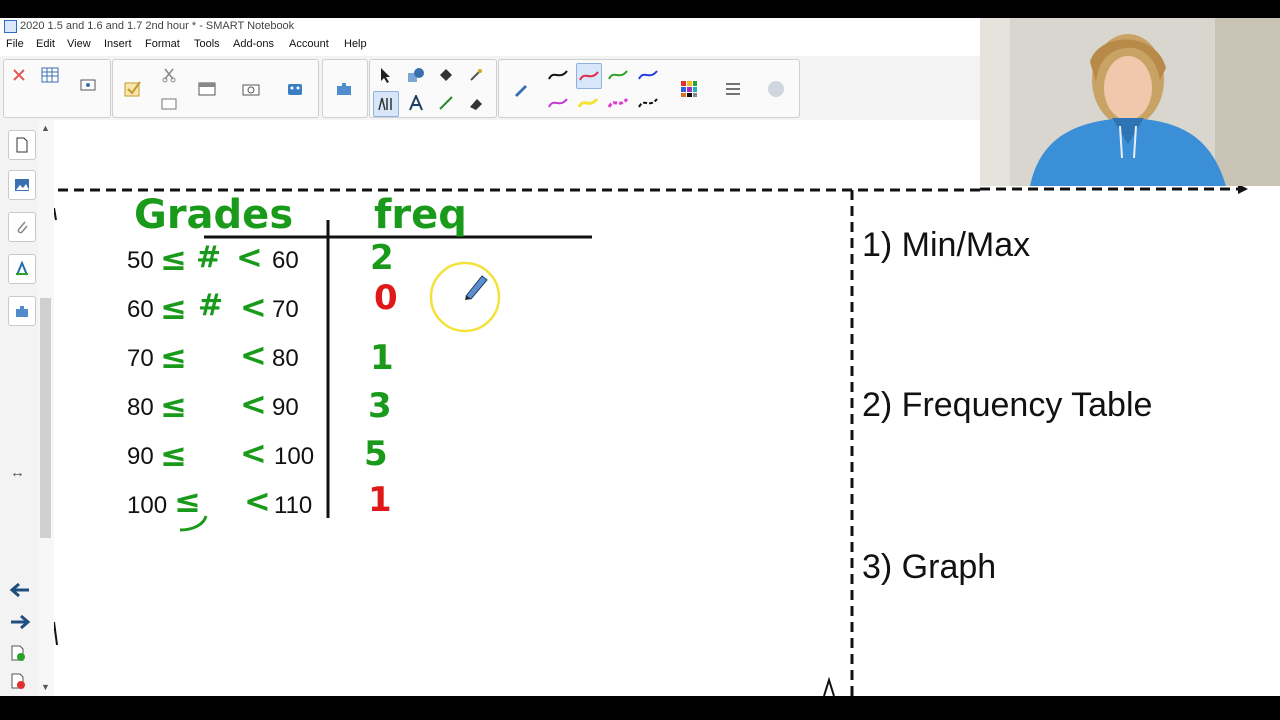 This screenshot has height=720, width=1280. I want to click on page-scrollbar: ▲ ▼, so click(46, 408).